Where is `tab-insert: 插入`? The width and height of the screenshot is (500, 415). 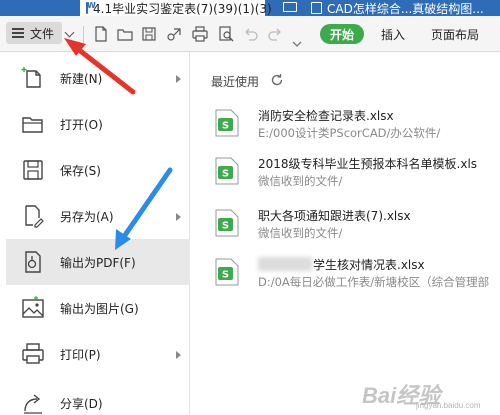 tab-insert: 插入 is located at coordinates (393, 34).